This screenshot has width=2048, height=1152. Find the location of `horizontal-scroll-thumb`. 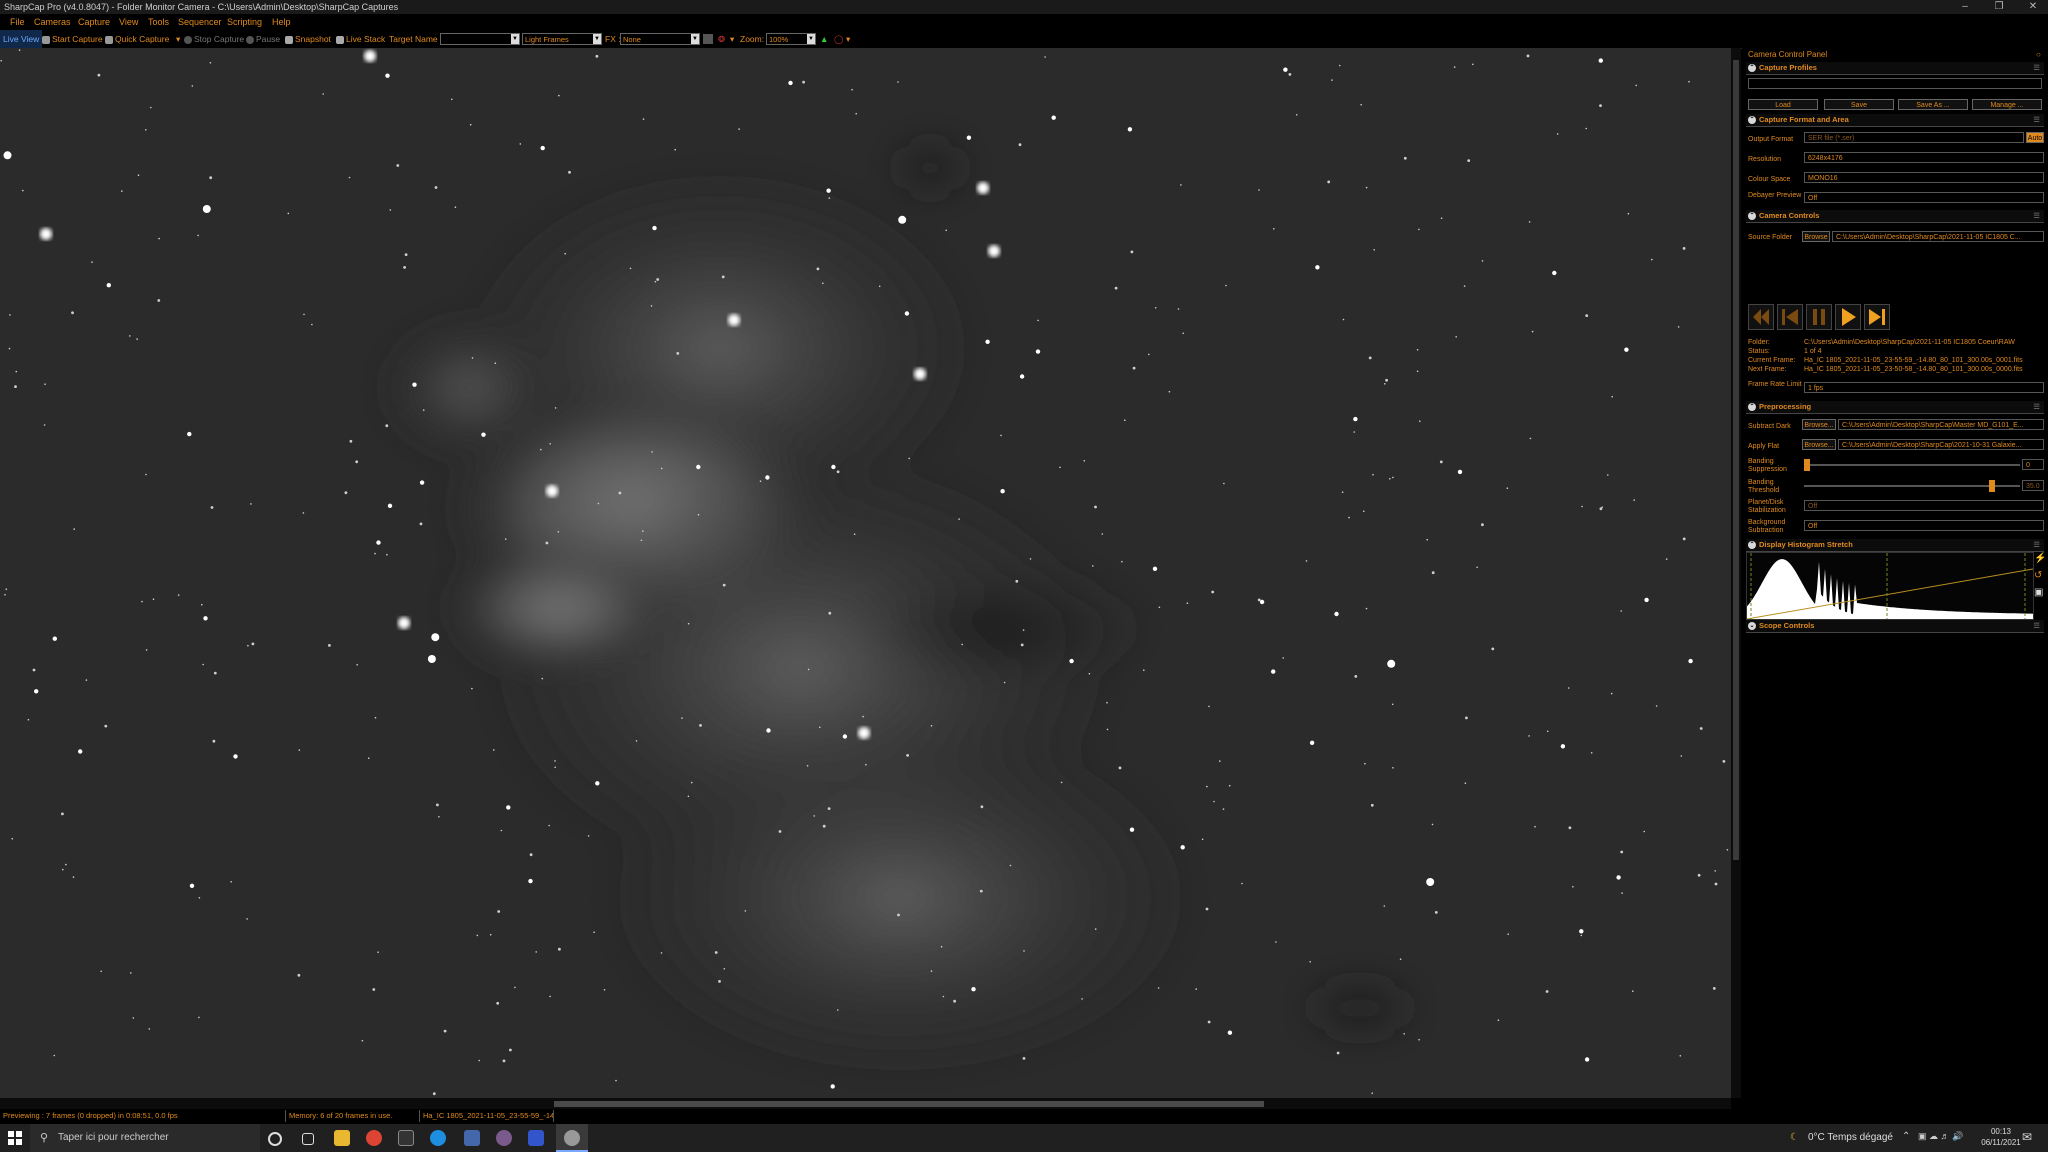

horizontal-scroll-thumb is located at coordinates (909, 1104).